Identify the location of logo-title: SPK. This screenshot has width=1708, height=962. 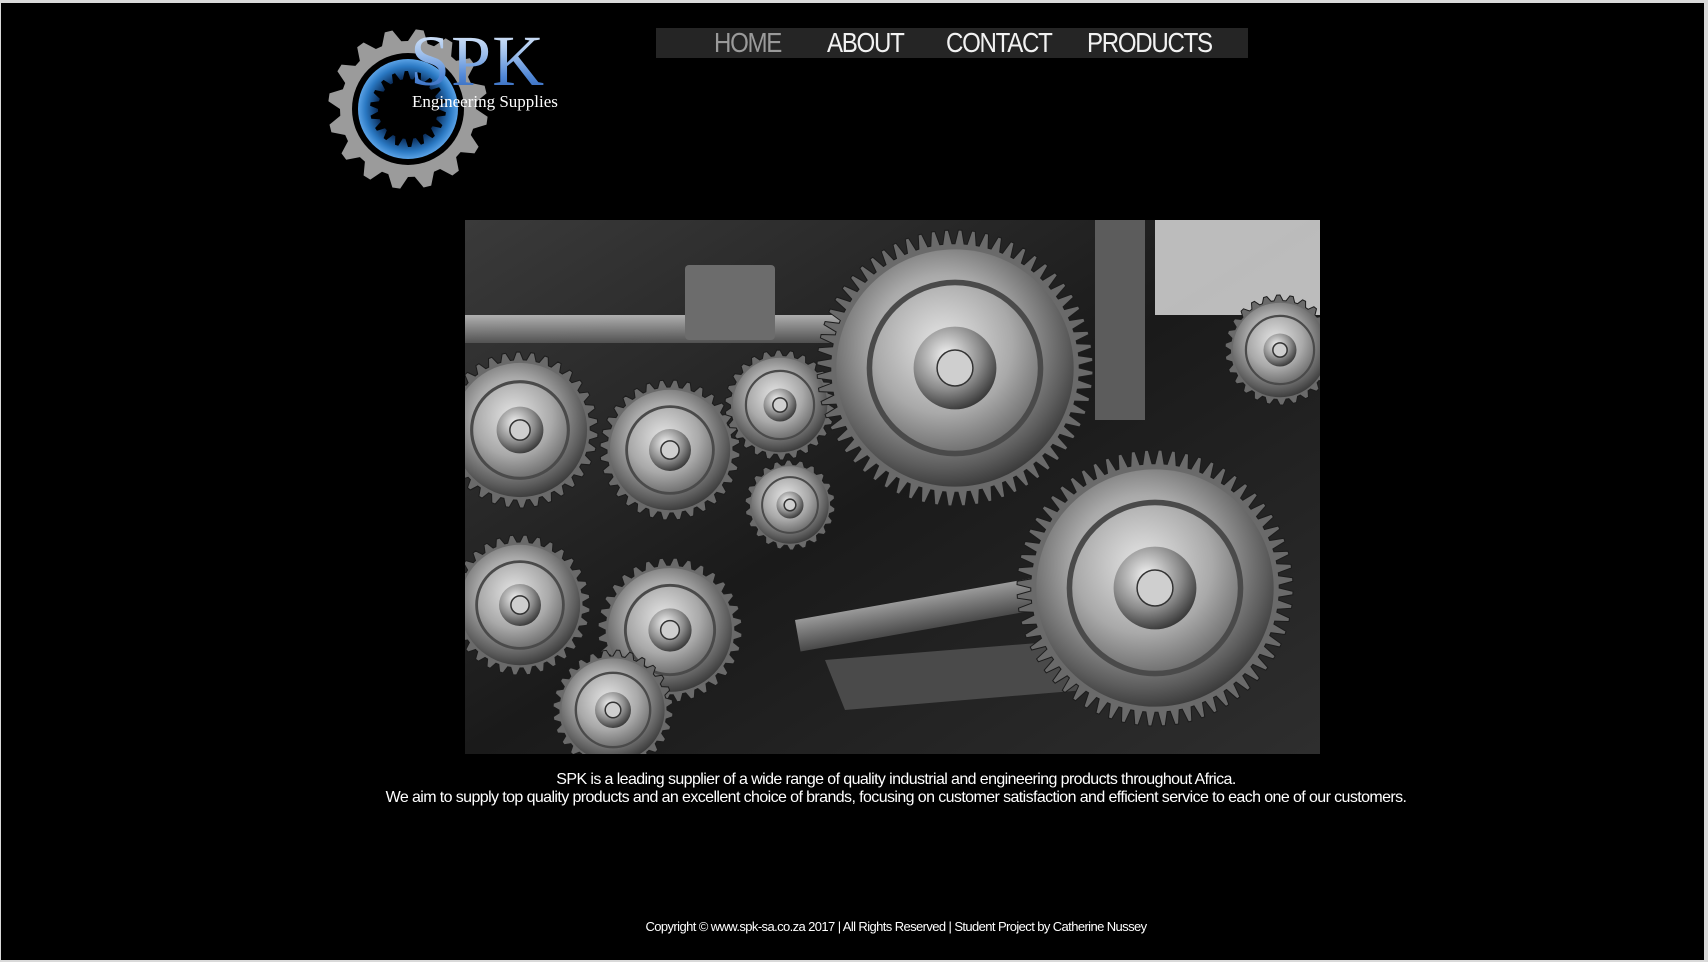
(478, 61).